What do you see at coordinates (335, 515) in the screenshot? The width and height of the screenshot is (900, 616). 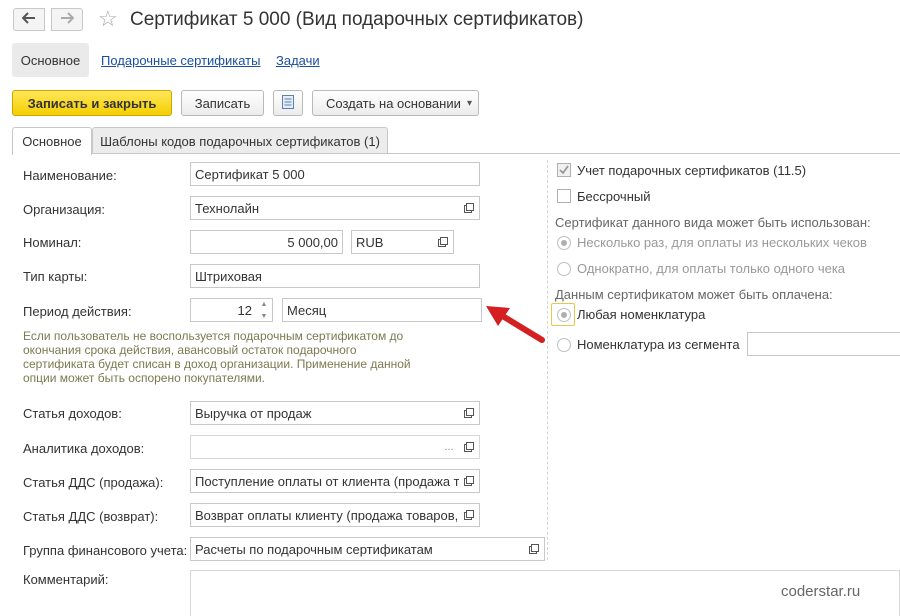 I see `dds-return-field: Возврат оплаты клиенту (продажа товаров,` at bounding box center [335, 515].